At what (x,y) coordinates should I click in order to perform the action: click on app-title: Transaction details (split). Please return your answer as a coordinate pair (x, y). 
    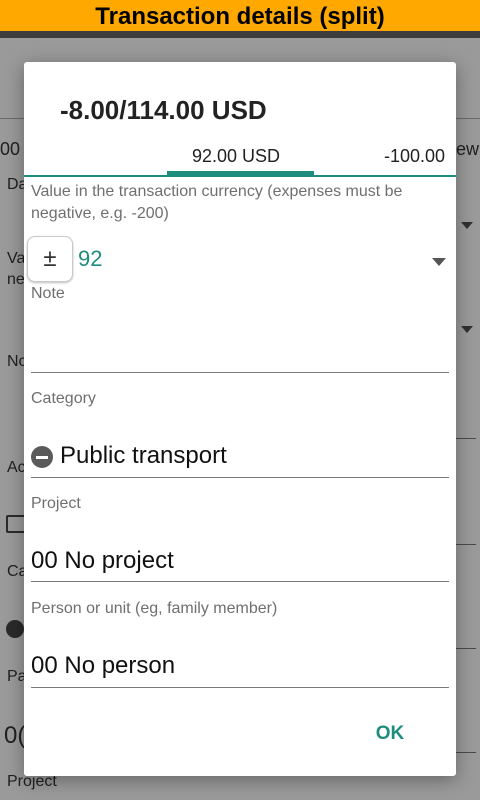
    Looking at the image, I should click on (240, 16).